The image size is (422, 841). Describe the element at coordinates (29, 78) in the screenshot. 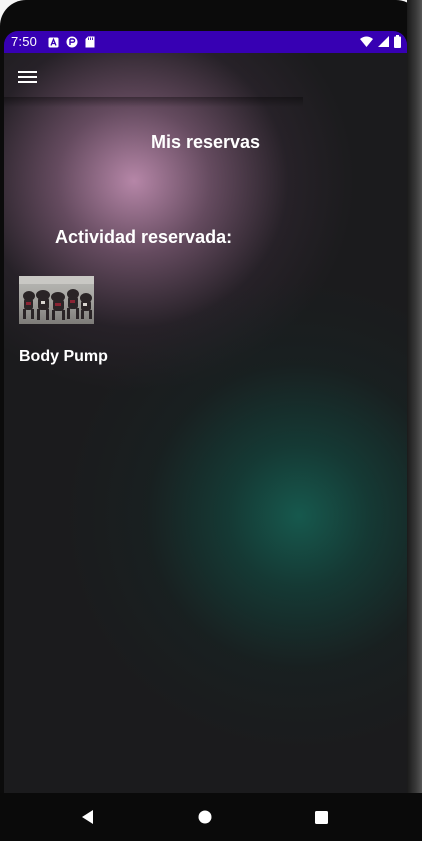

I see `hamburger-menu-icon` at that location.